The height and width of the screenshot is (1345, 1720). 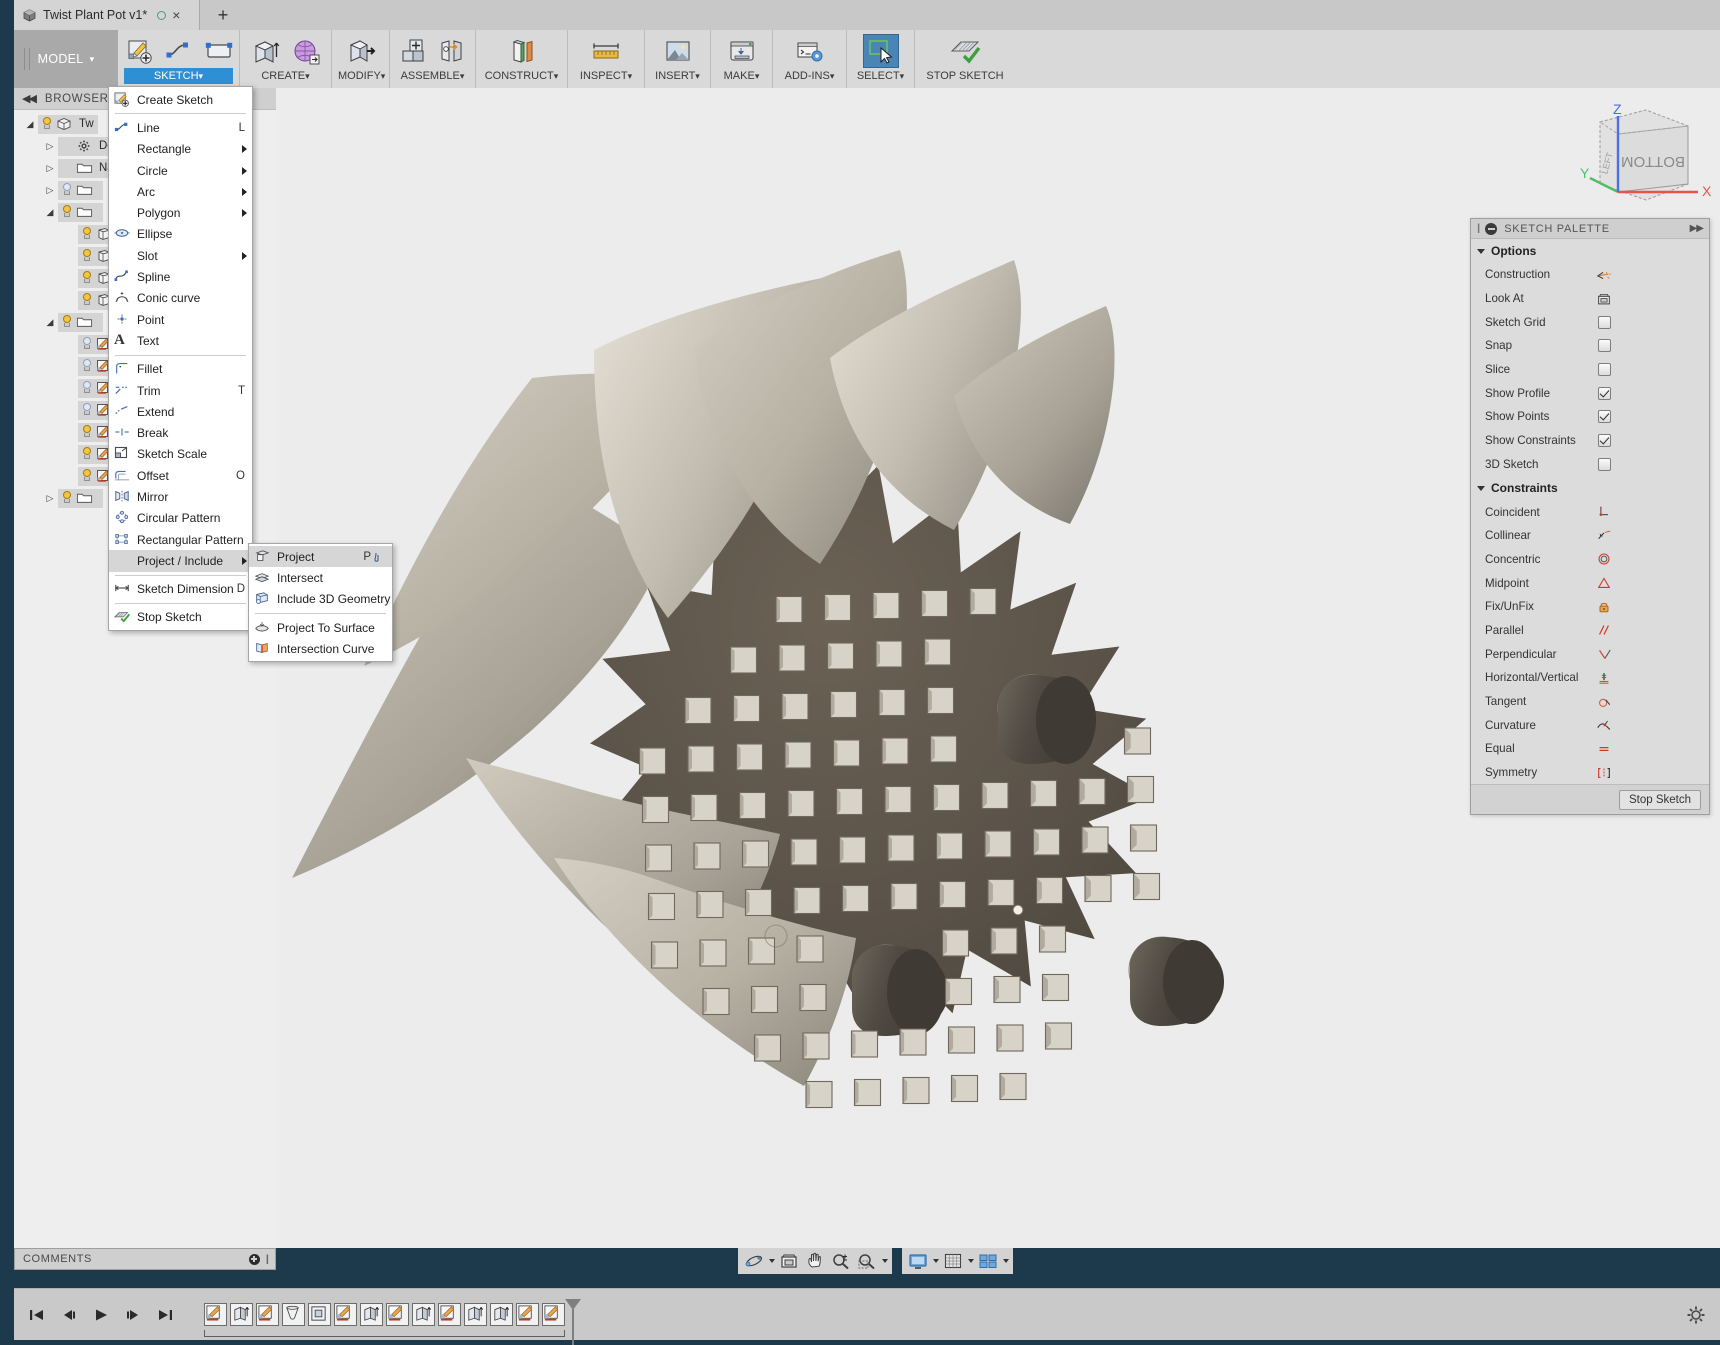 I want to click on viewcube: BOTTOM LEFT X Y Z, so click(x=1637, y=162).